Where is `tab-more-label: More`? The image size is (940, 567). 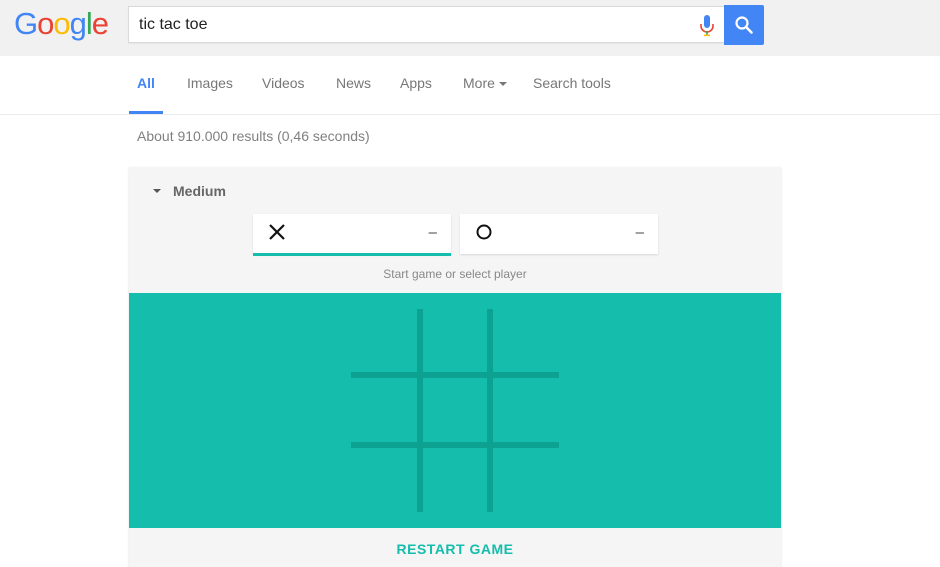
tab-more-label: More is located at coordinates (479, 83).